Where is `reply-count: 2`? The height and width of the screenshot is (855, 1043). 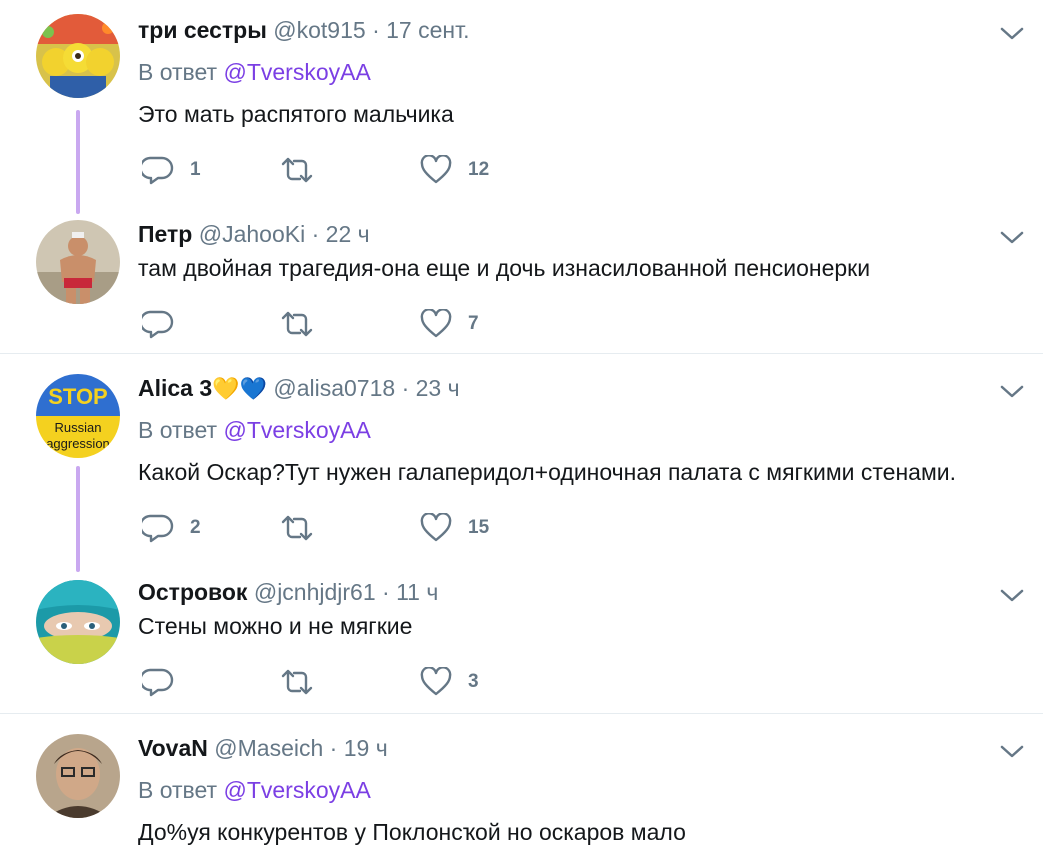 reply-count: 2 is located at coordinates (195, 527).